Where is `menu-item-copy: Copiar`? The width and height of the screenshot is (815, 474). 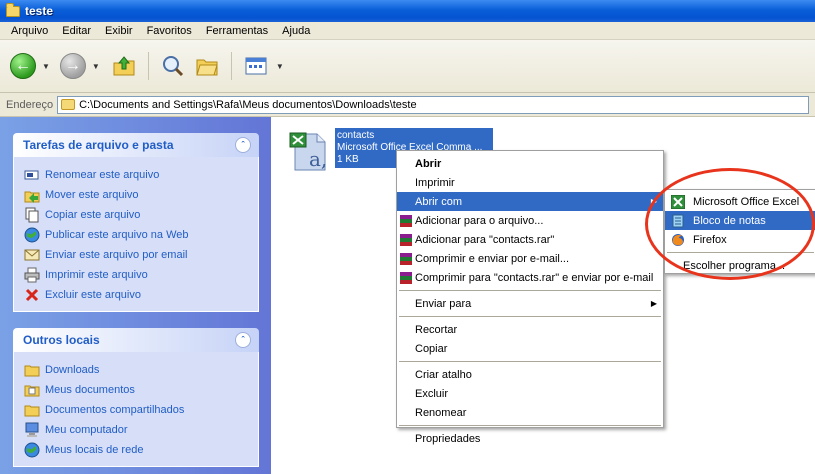 menu-item-copy: Copiar is located at coordinates (530, 348).